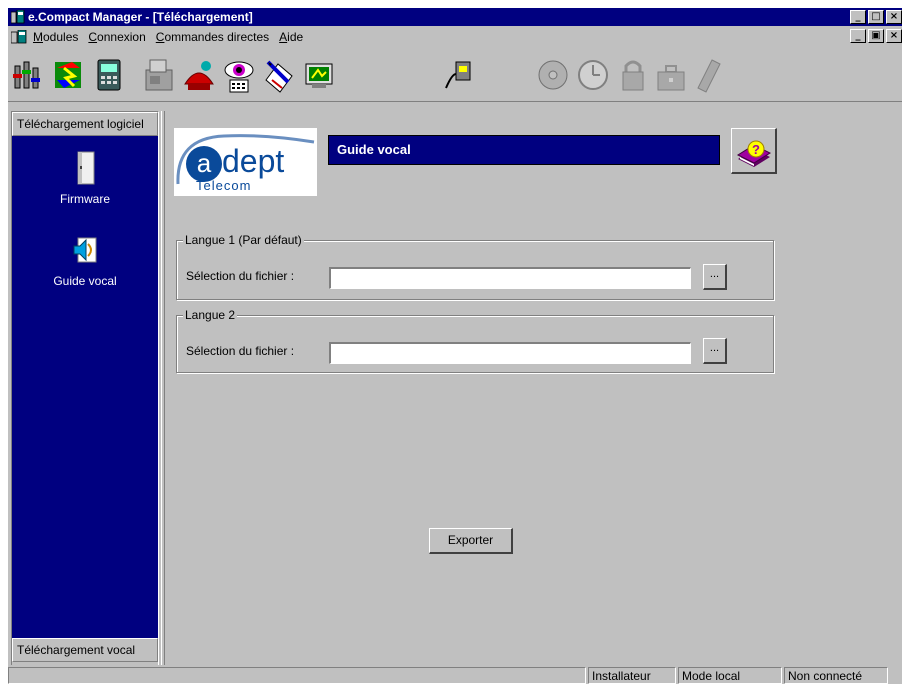 The height and width of the screenshot is (684, 902). I want to click on help-book-icon: ?, so click(754, 153).